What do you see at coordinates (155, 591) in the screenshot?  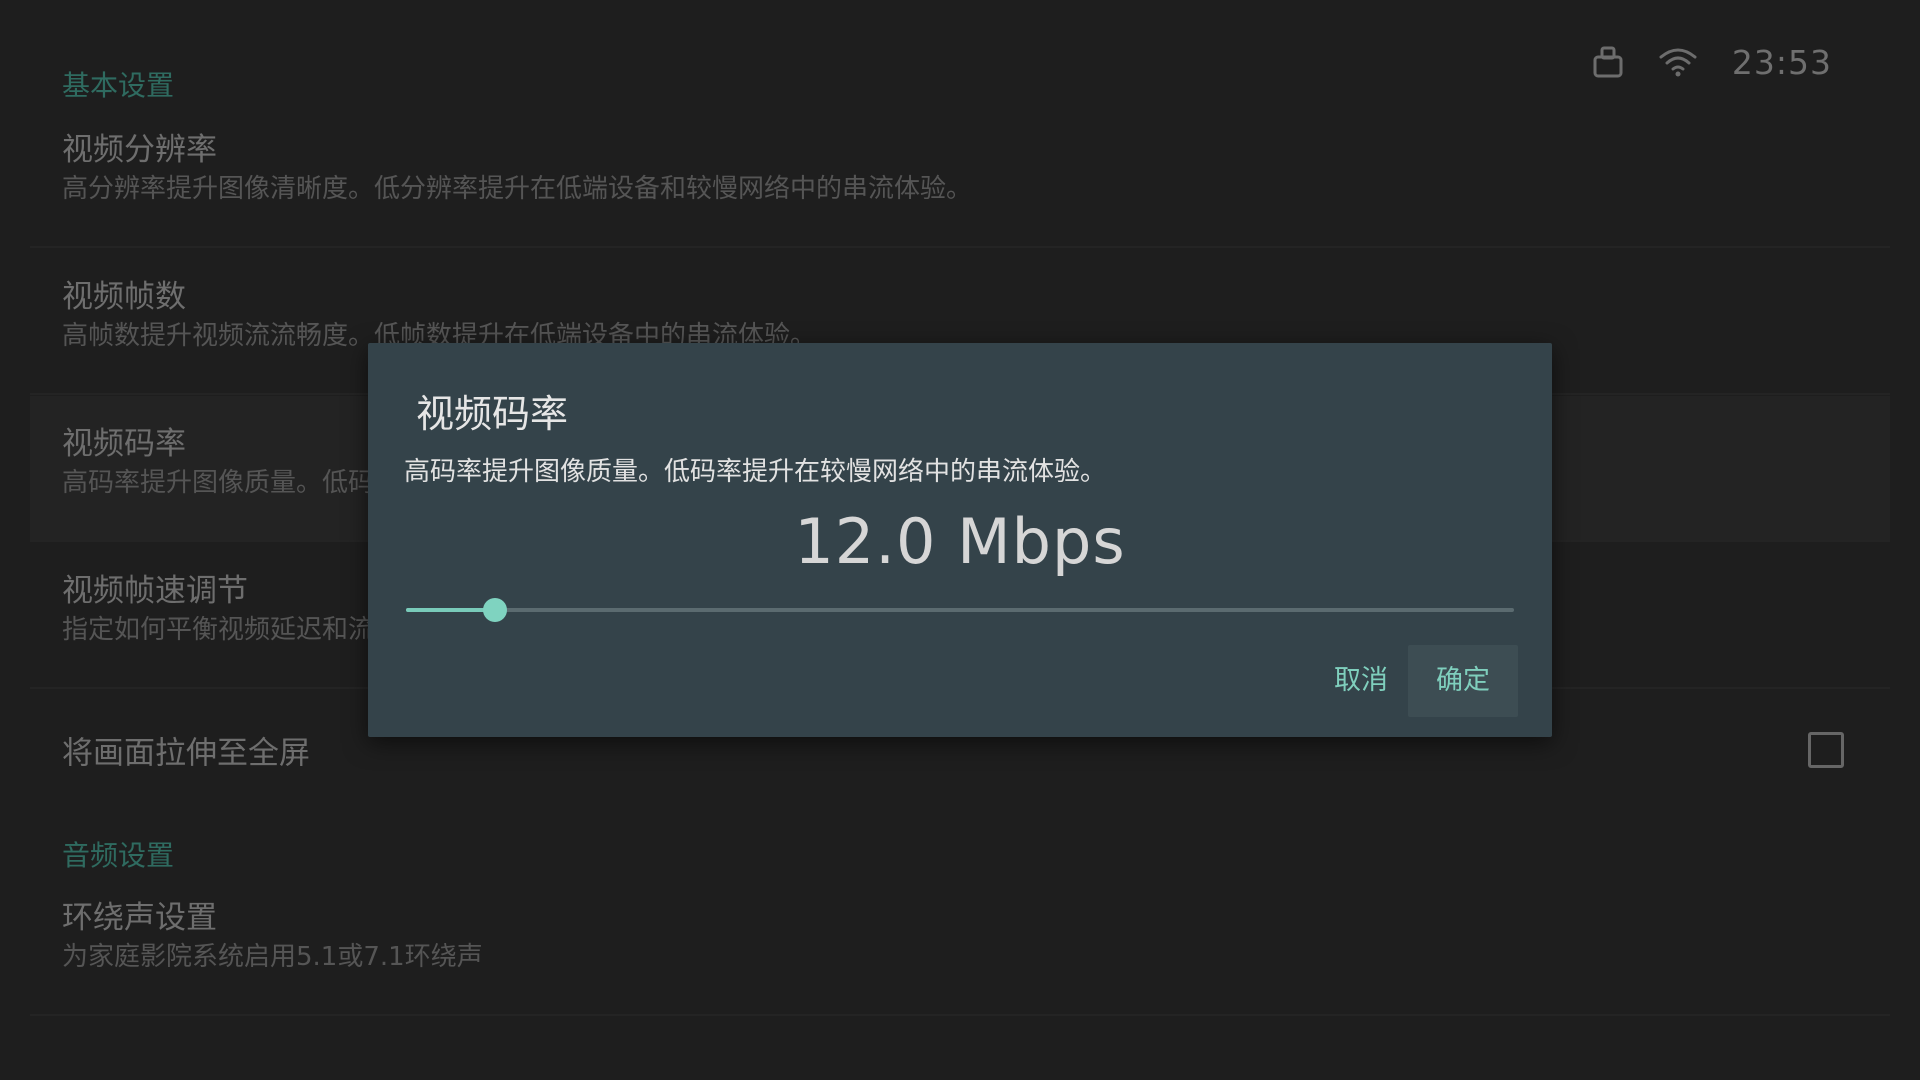 I see `pref-title: 视频帧速调节` at bounding box center [155, 591].